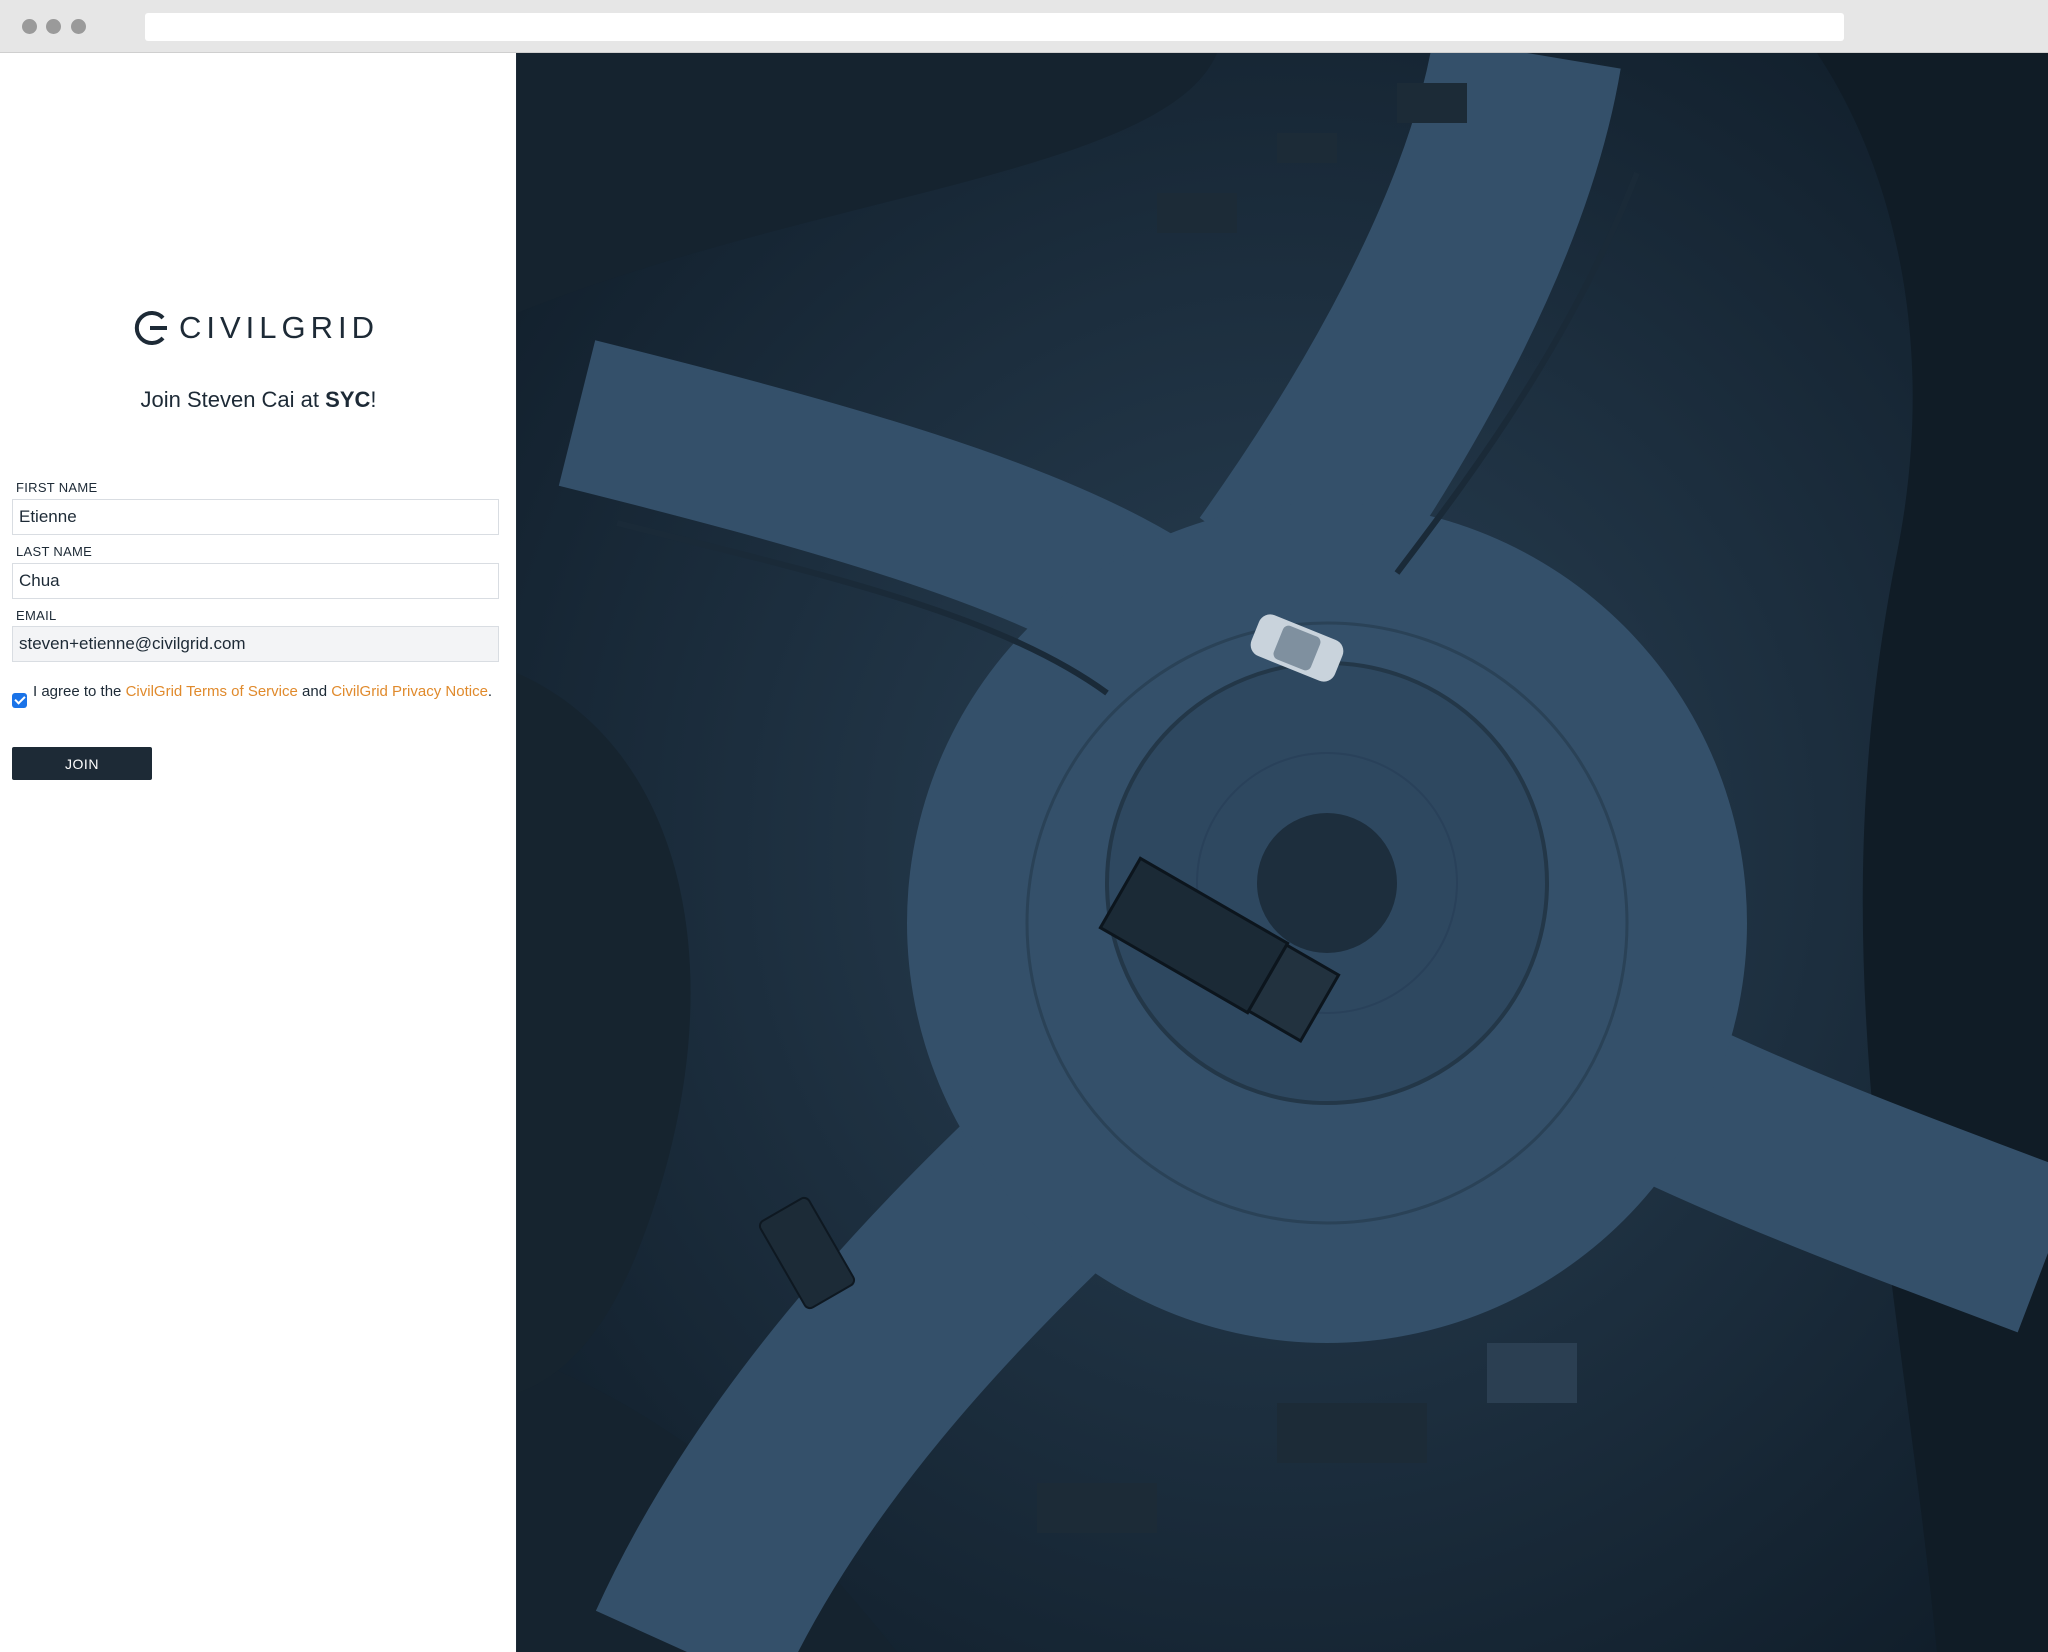 The width and height of the screenshot is (2048, 1652). Describe the element at coordinates (212, 691) in the screenshot. I see `terms-of-service-link: CivilGrid Terms of Service` at that location.